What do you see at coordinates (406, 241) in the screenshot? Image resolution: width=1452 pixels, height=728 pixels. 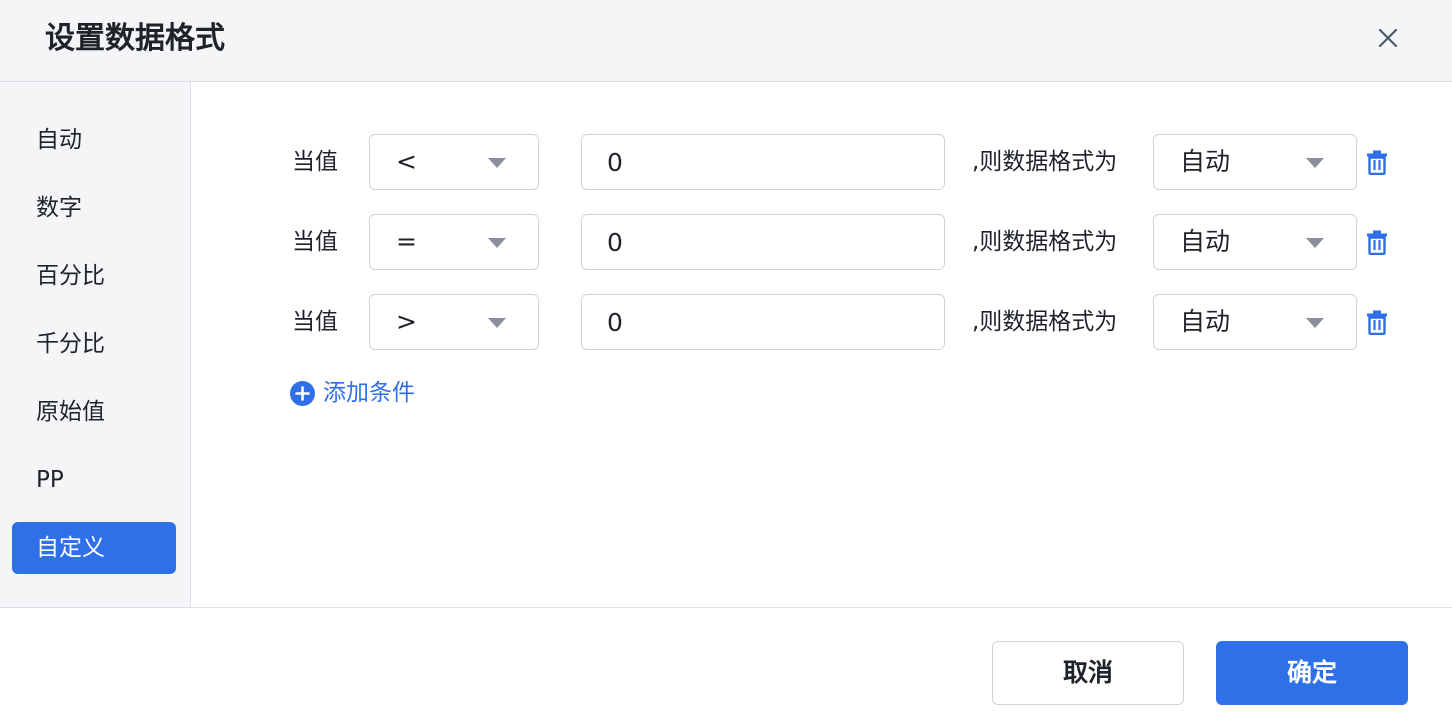 I see `operator-value: =` at bounding box center [406, 241].